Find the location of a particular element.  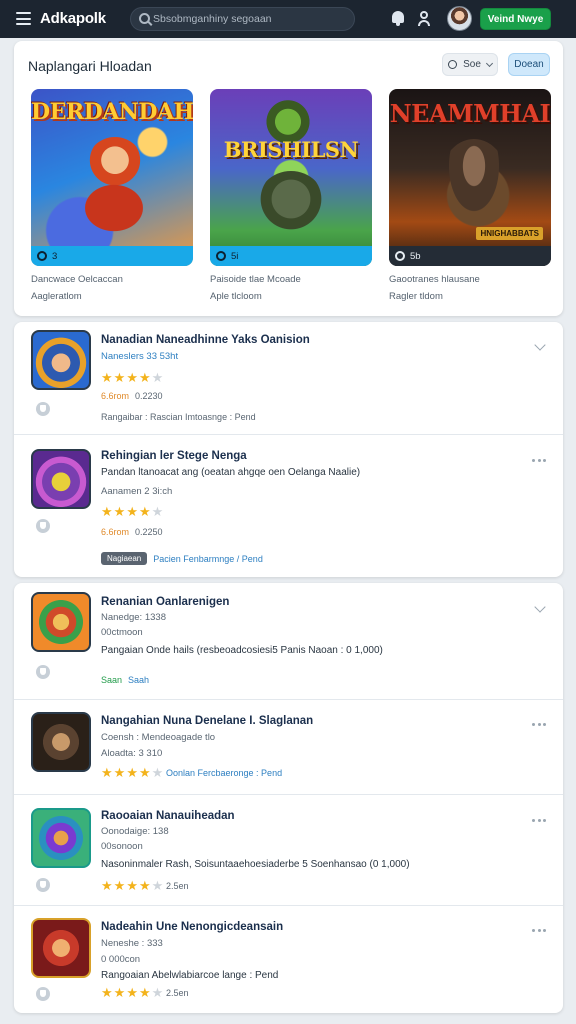

game-footer: Nagiaean Pacien Fenbarmnge / Pend is located at coordinates (182, 558).